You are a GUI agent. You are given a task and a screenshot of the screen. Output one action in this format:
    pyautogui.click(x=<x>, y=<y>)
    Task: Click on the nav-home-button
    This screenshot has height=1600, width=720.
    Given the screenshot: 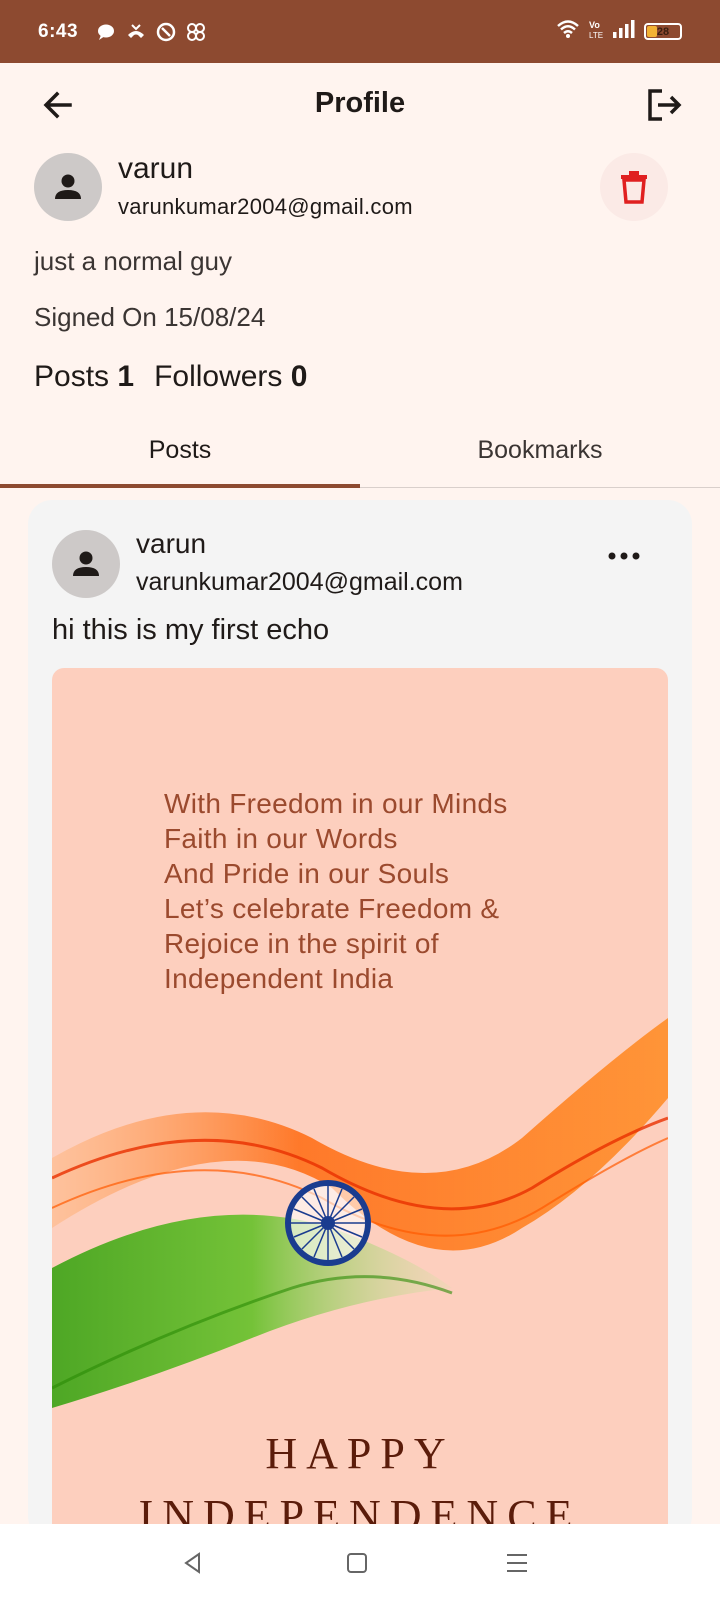 What is the action you would take?
    pyautogui.click(x=357, y=1563)
    